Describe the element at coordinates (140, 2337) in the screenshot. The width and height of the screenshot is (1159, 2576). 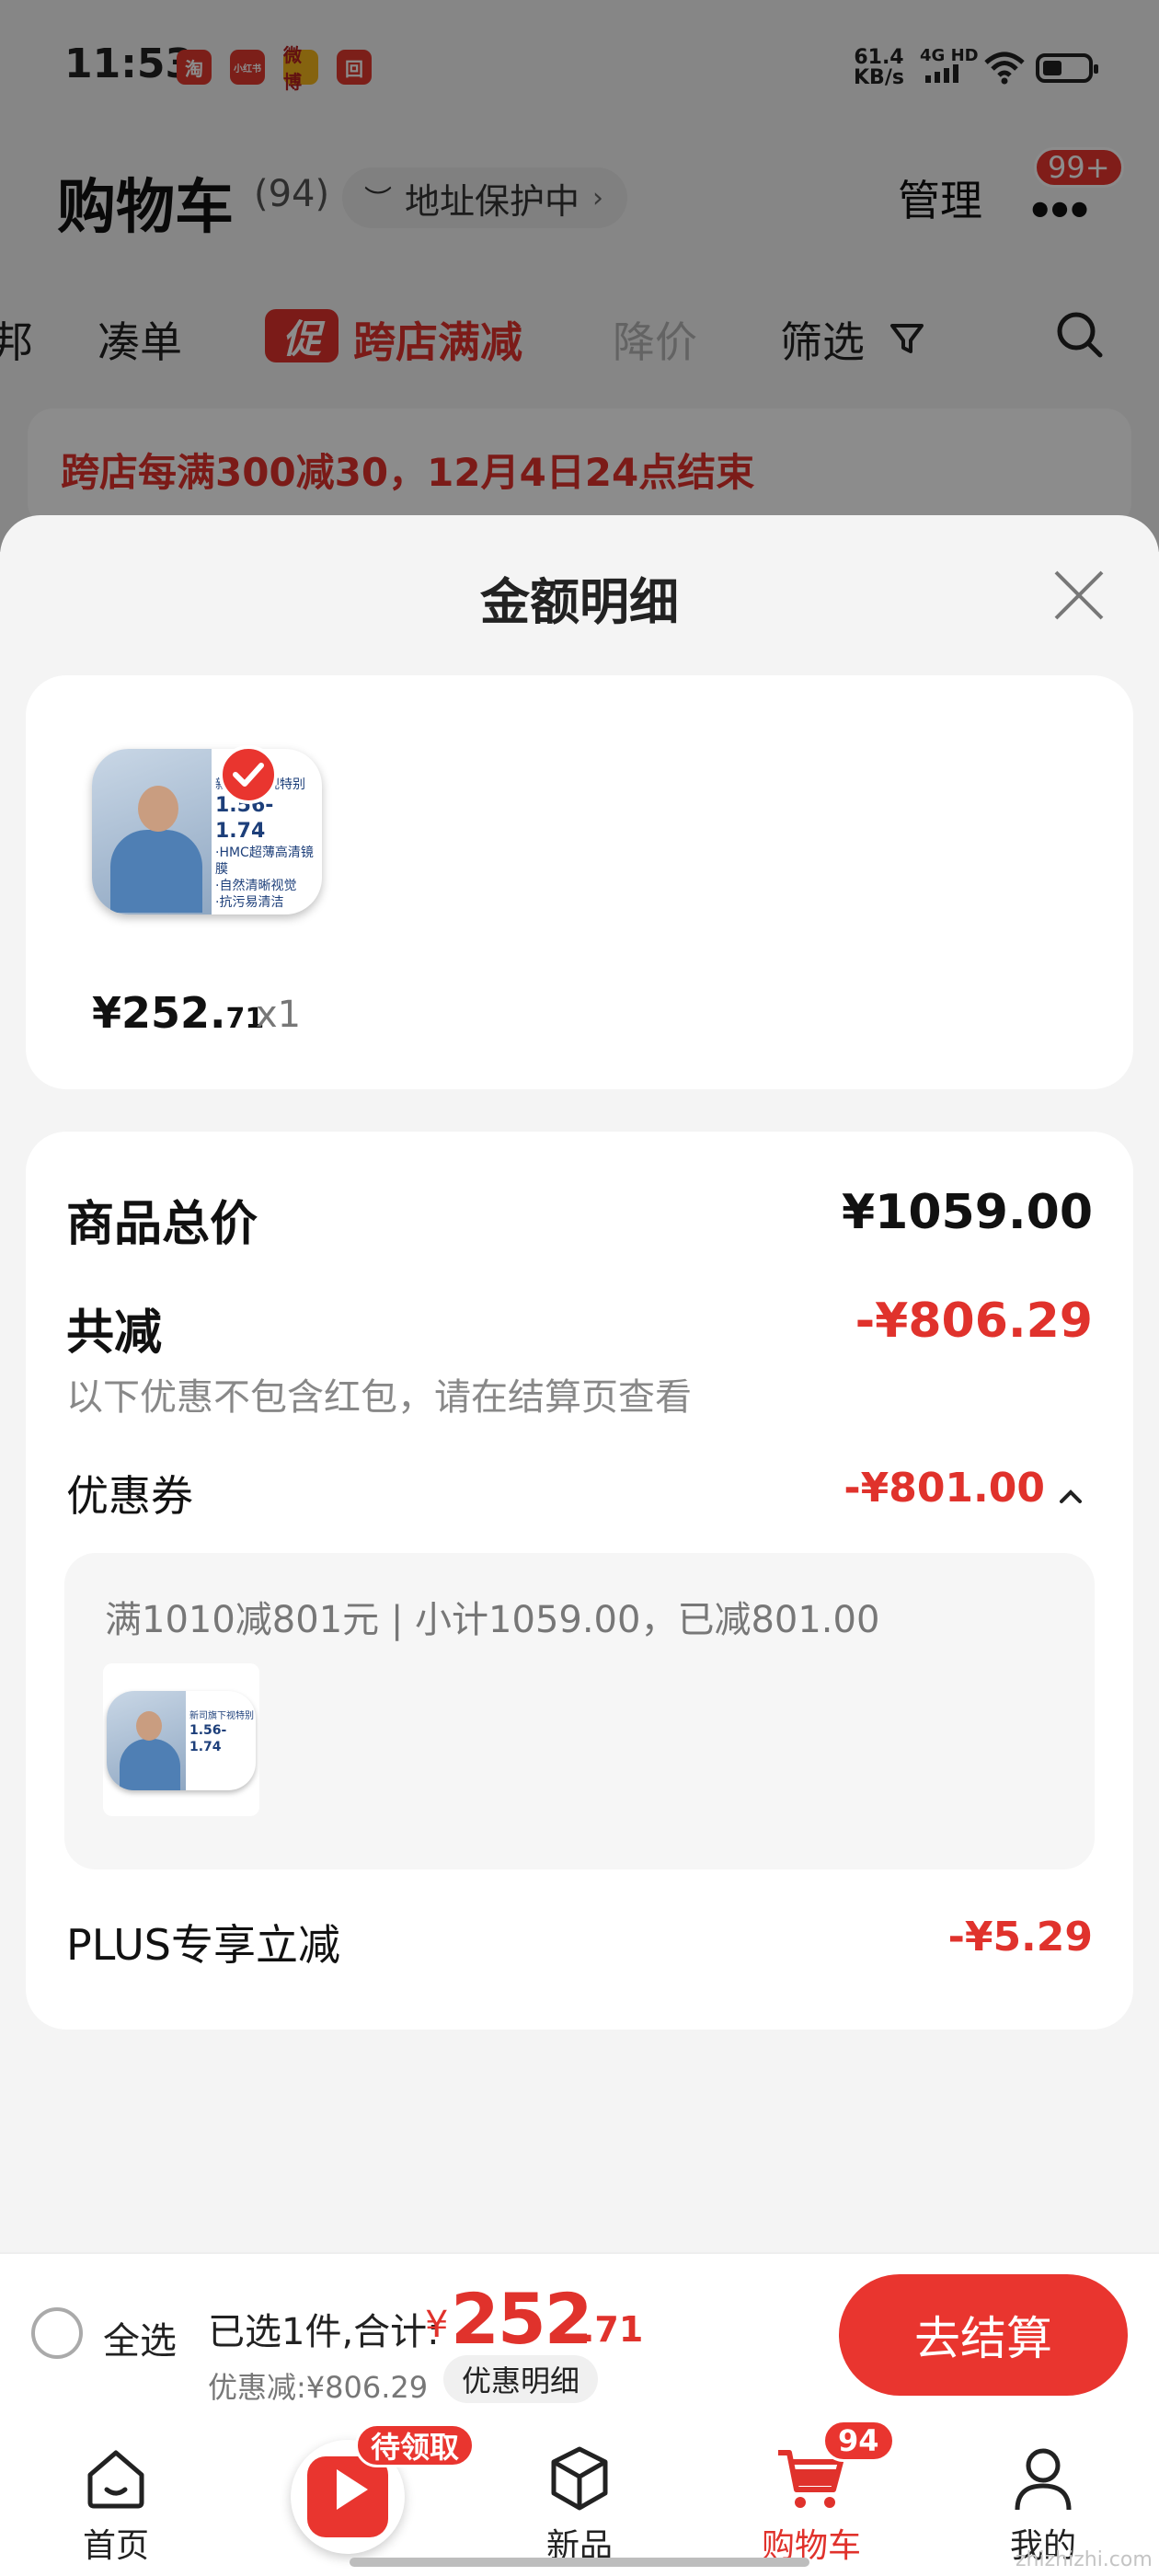
I see `select-all-label: 全选` at that location.